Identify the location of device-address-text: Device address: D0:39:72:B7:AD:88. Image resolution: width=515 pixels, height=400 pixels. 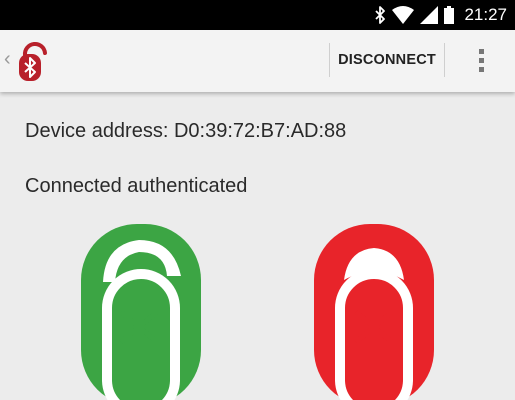
(186, 131).